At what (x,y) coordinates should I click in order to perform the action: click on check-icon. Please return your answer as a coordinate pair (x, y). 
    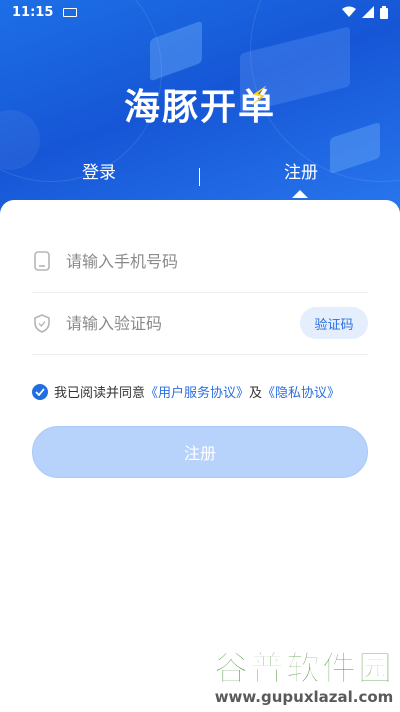
    Looking at the image, I should click on (40, 391).